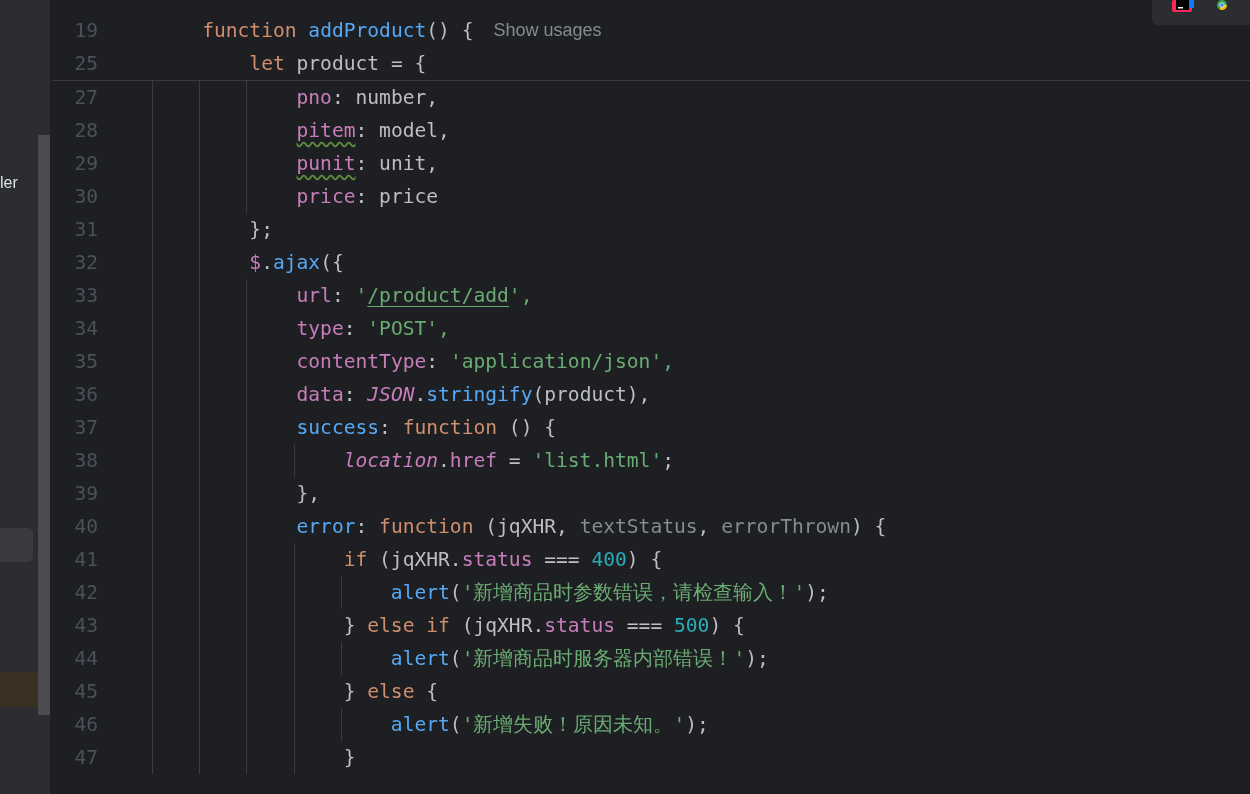 The width and height of the screenshot is (1250, 794). I want to click on code-line: url: '/product/add',, so click(414, 295).